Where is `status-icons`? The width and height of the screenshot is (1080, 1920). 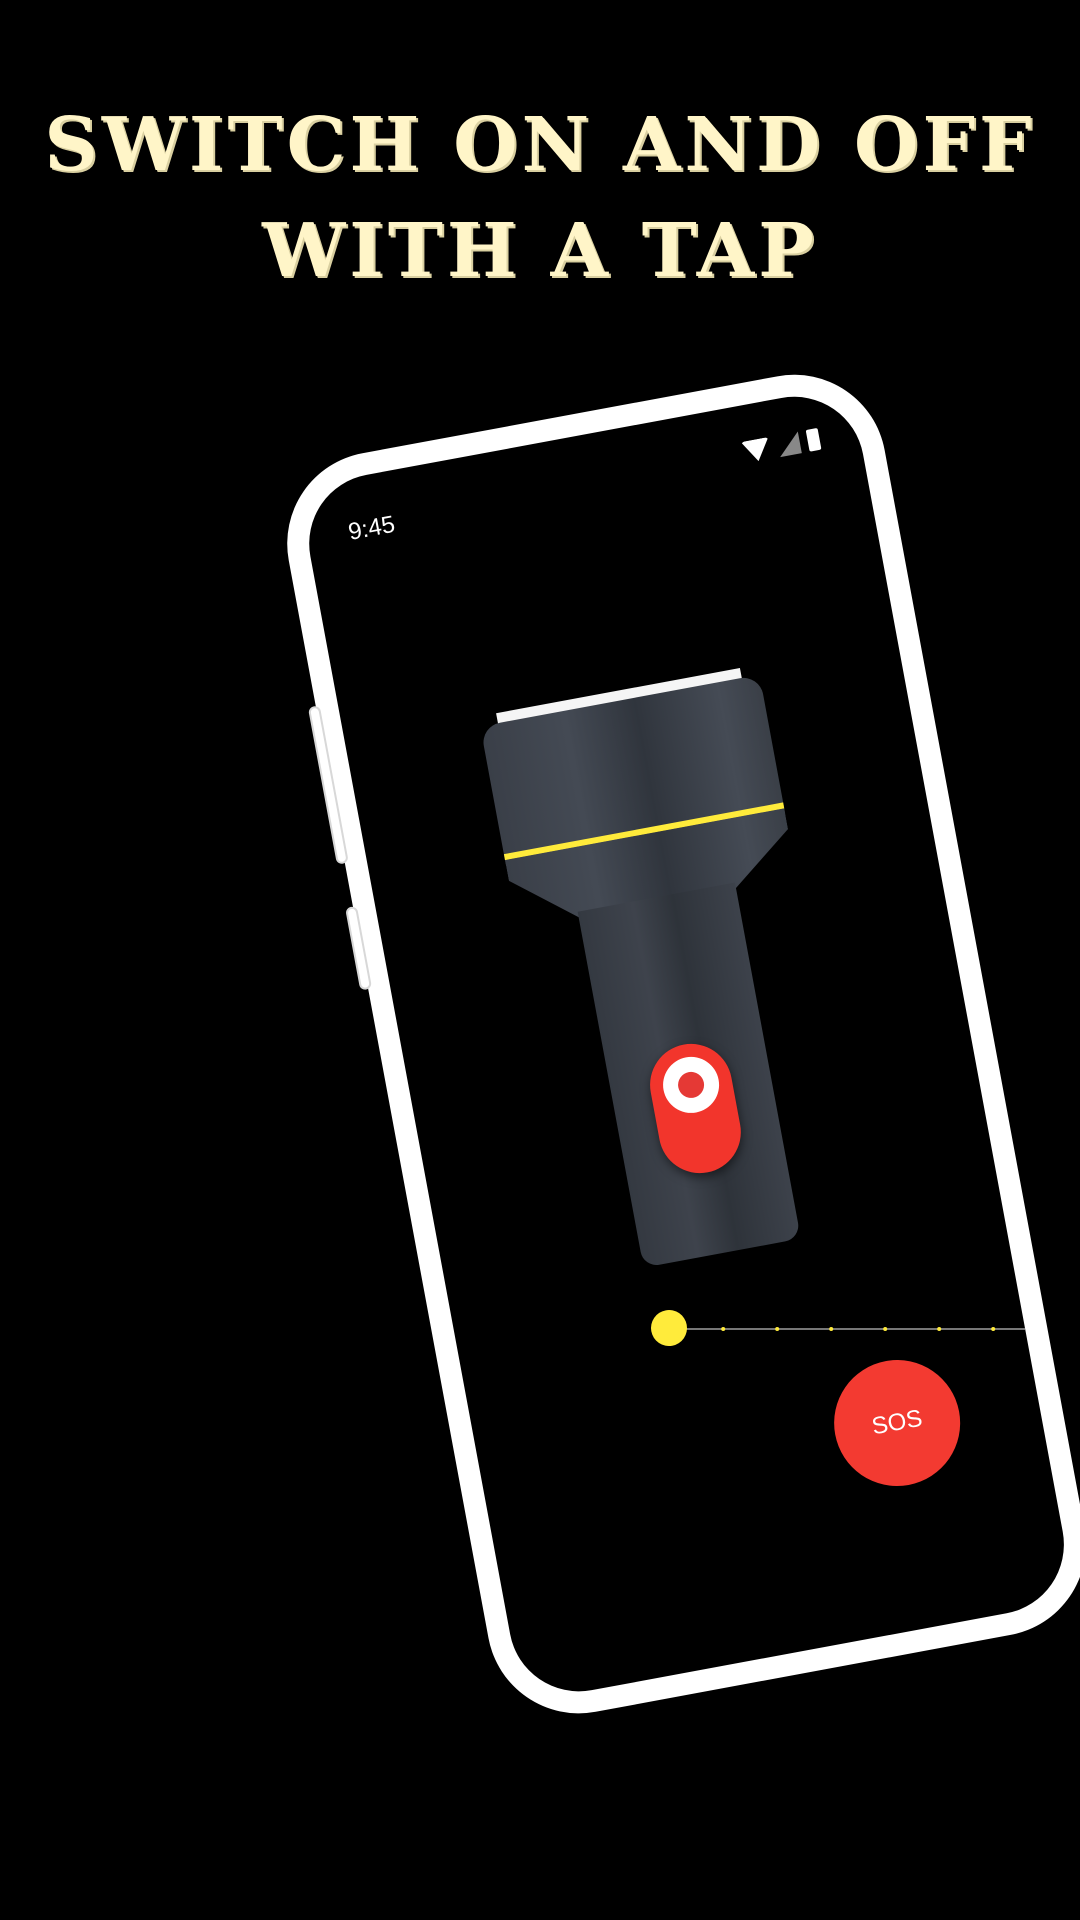 status-icons is located at coordinates (781, 445).